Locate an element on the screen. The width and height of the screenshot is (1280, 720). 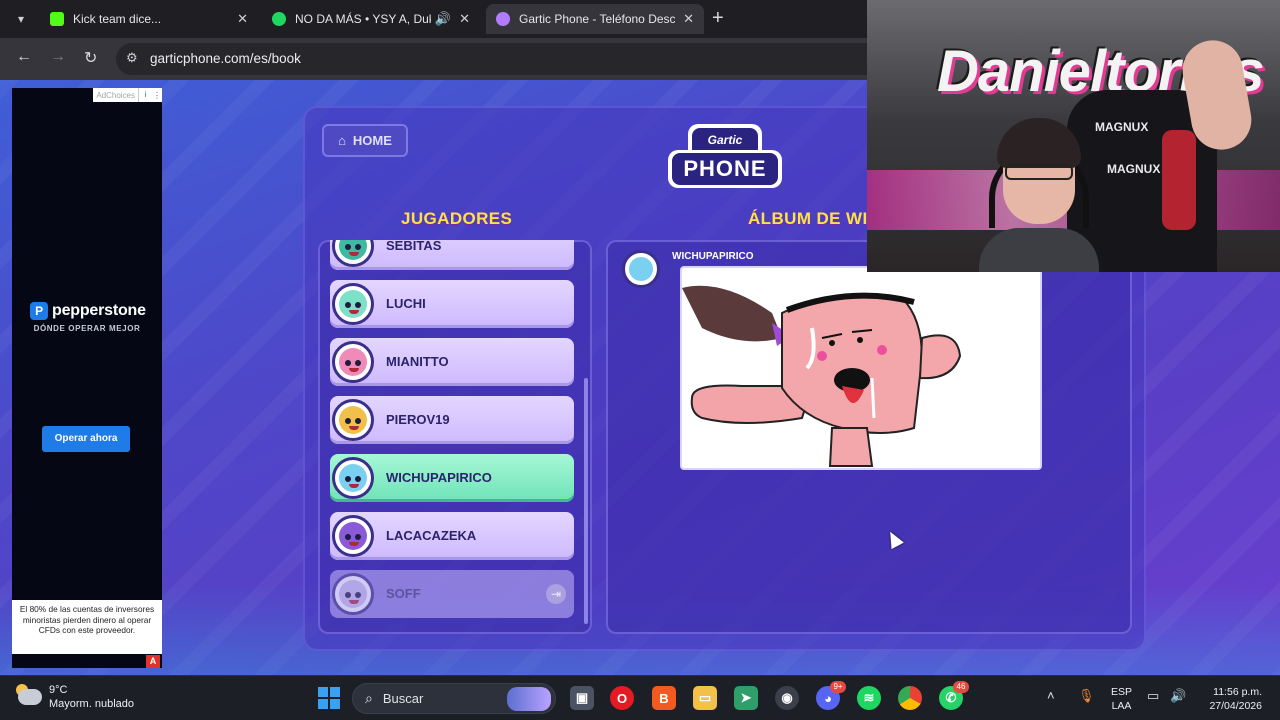
tab-gartic: Gartic Phone - Teléfono Descor ✕ is located at coordinates (595, 19).